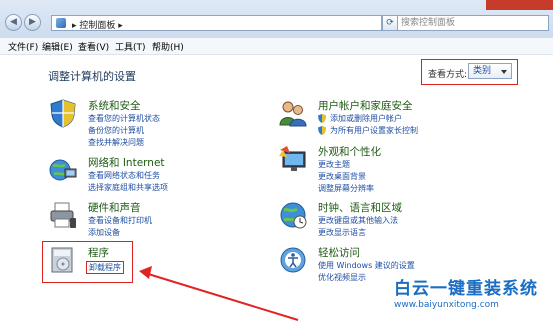  What do you see at coordinates (398, 169) in the screenshot?
I see `category-appearance: 外观和个性化 更改主题 更改桌面背景 调整屏幕分辨率` at bounding box center [398, 169].